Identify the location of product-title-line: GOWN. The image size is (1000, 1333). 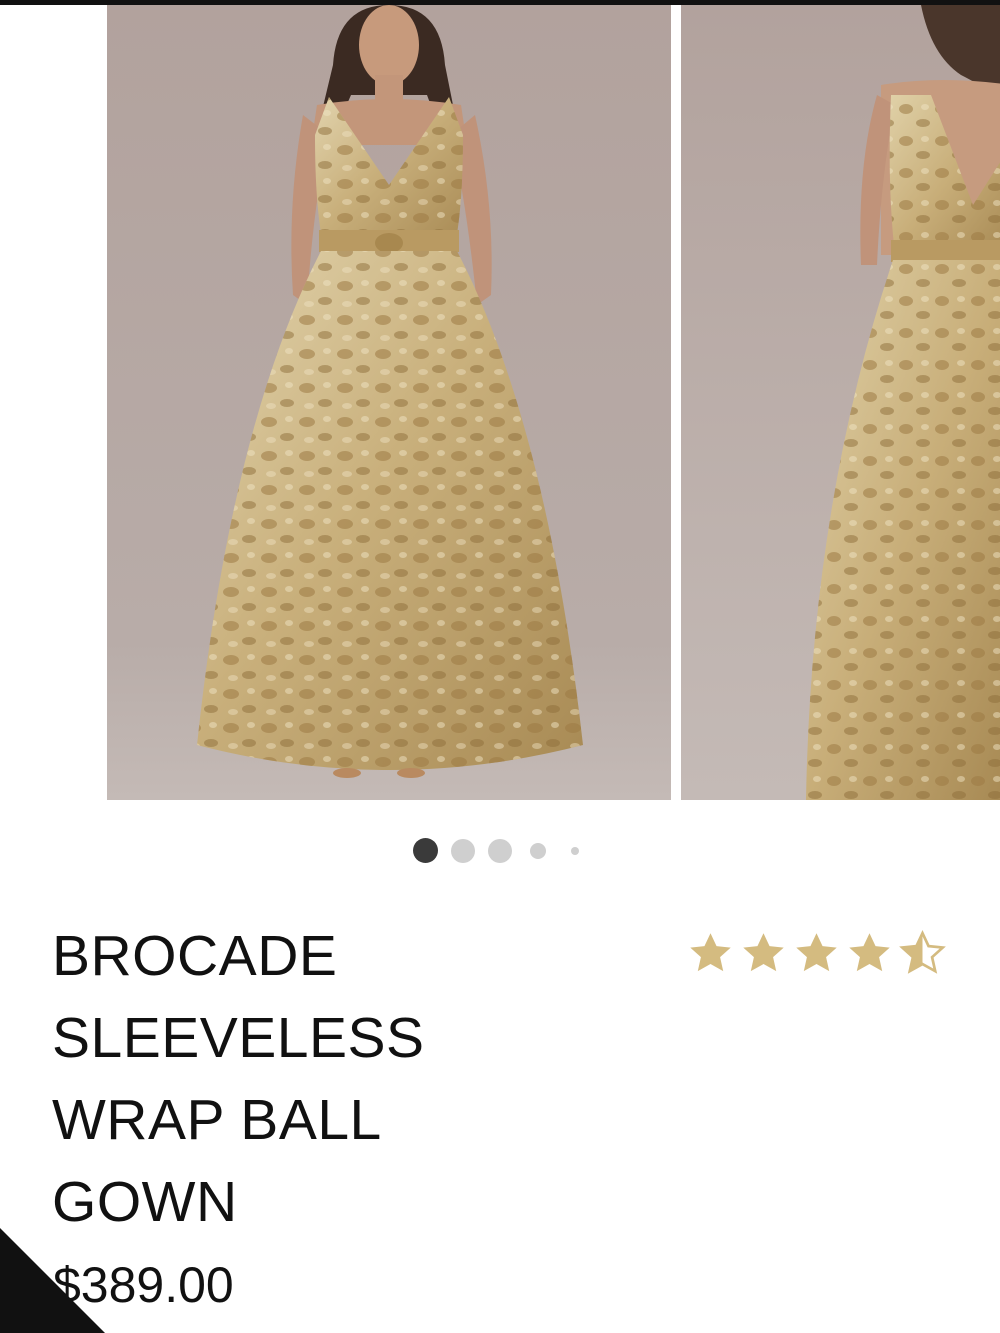
(145, 1202).